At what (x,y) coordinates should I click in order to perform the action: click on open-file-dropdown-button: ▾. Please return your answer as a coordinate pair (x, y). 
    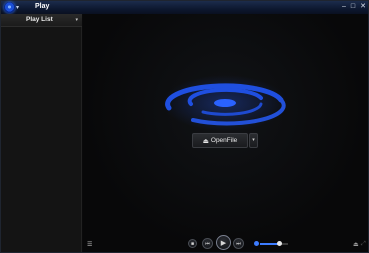
    Looking at the image, I should click on (253, 140).